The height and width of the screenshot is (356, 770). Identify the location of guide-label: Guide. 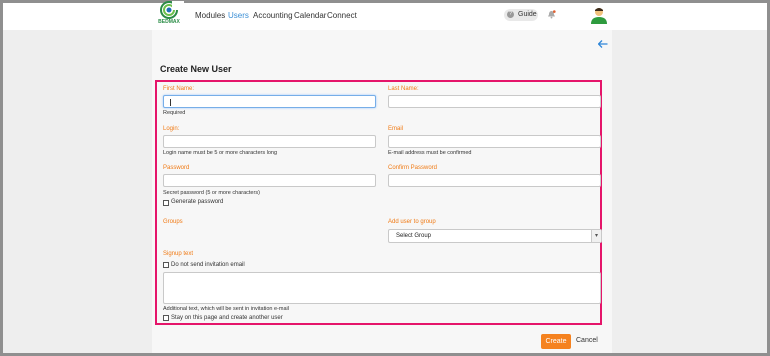
(527, 14).